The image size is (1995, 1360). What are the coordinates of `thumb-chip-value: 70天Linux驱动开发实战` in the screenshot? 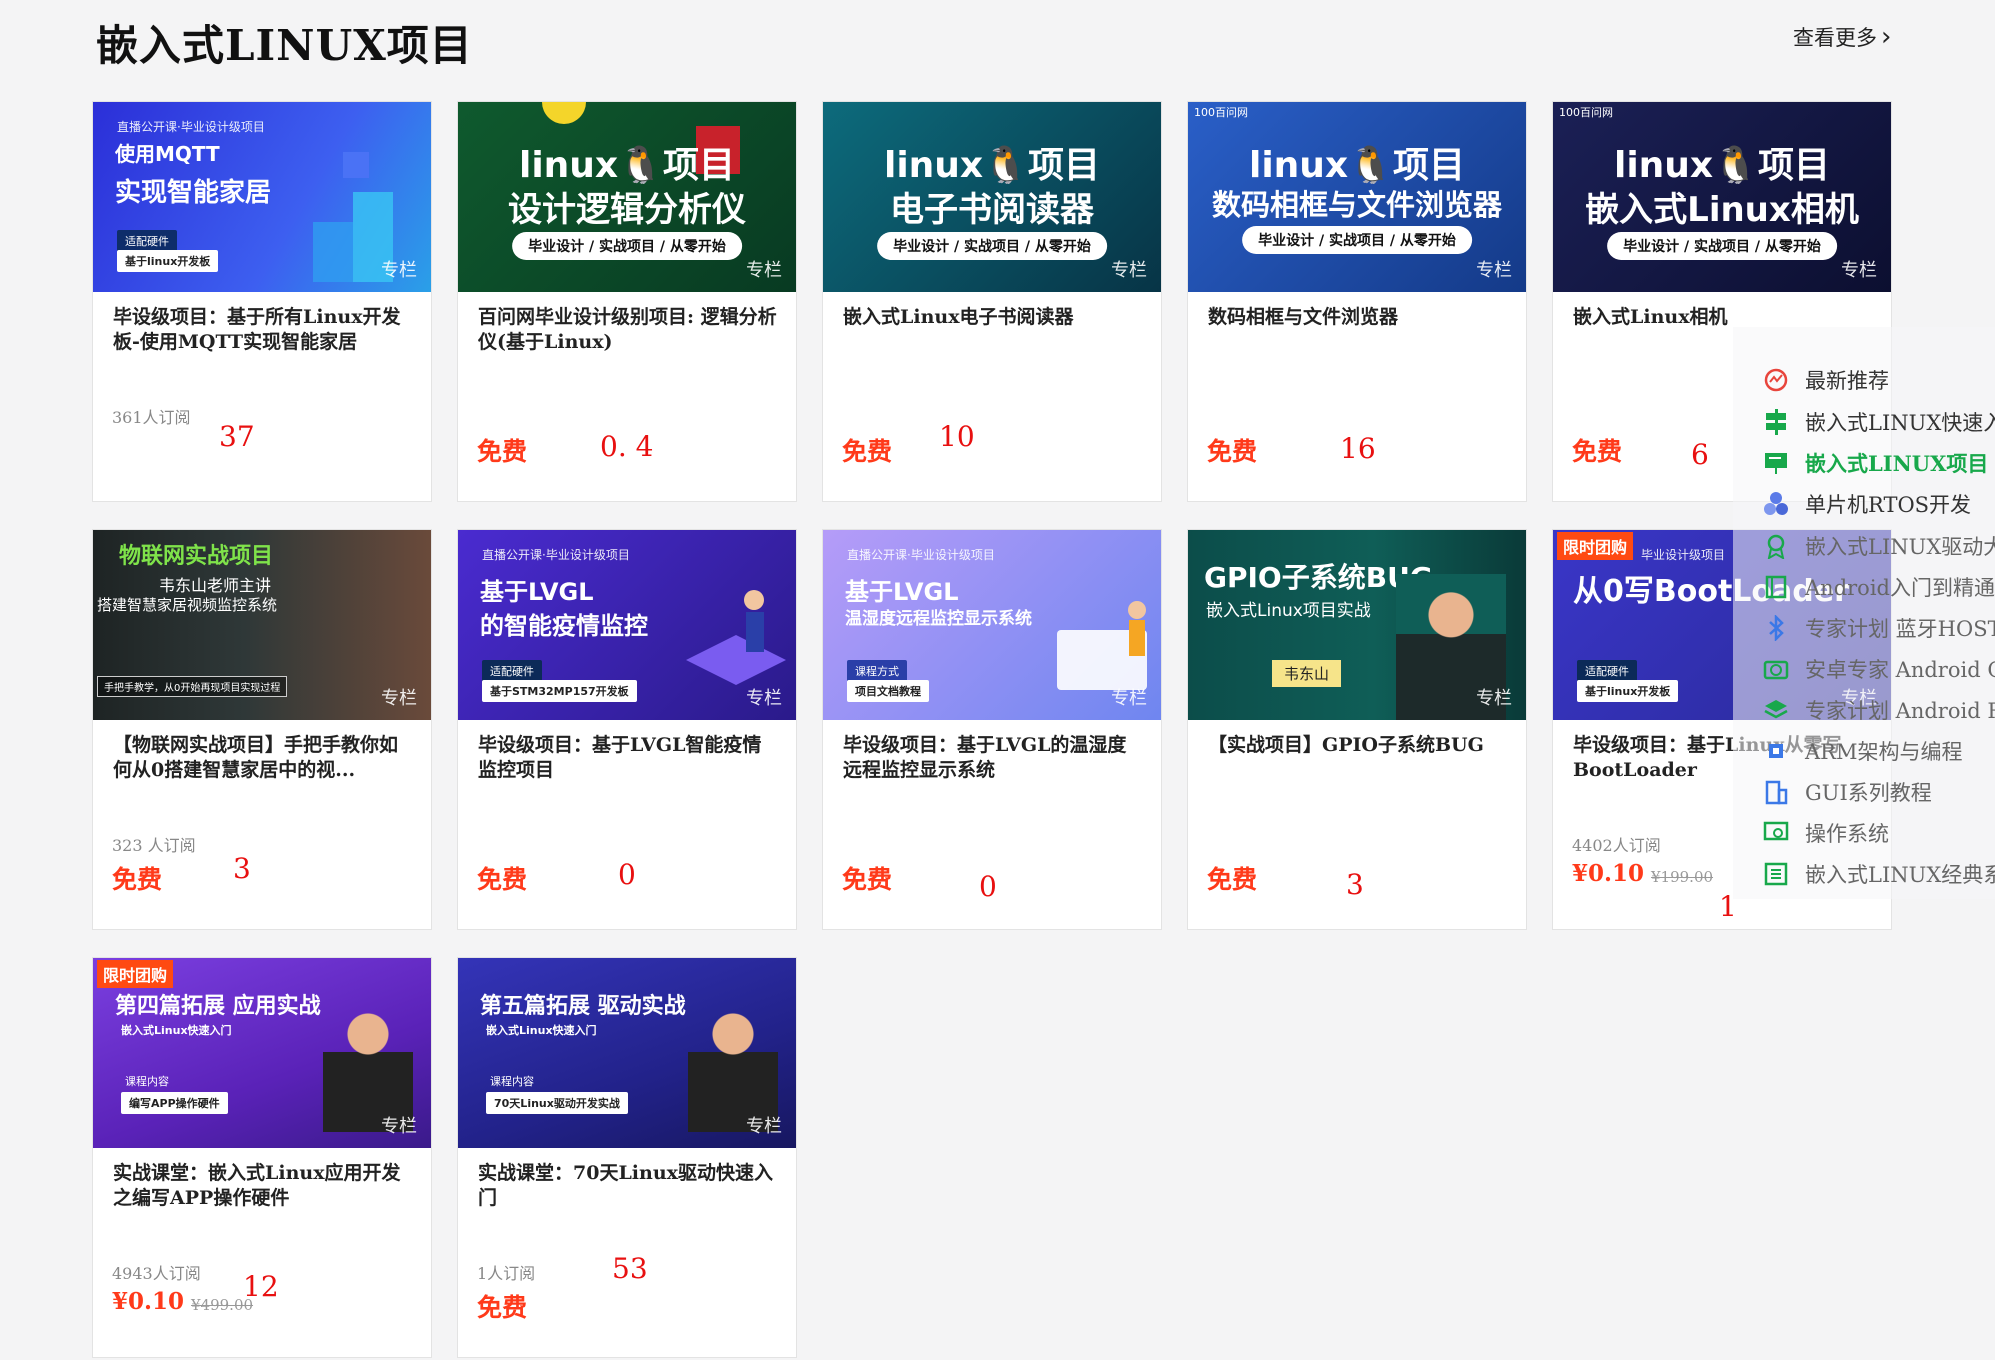 It's located at (557, 1103).